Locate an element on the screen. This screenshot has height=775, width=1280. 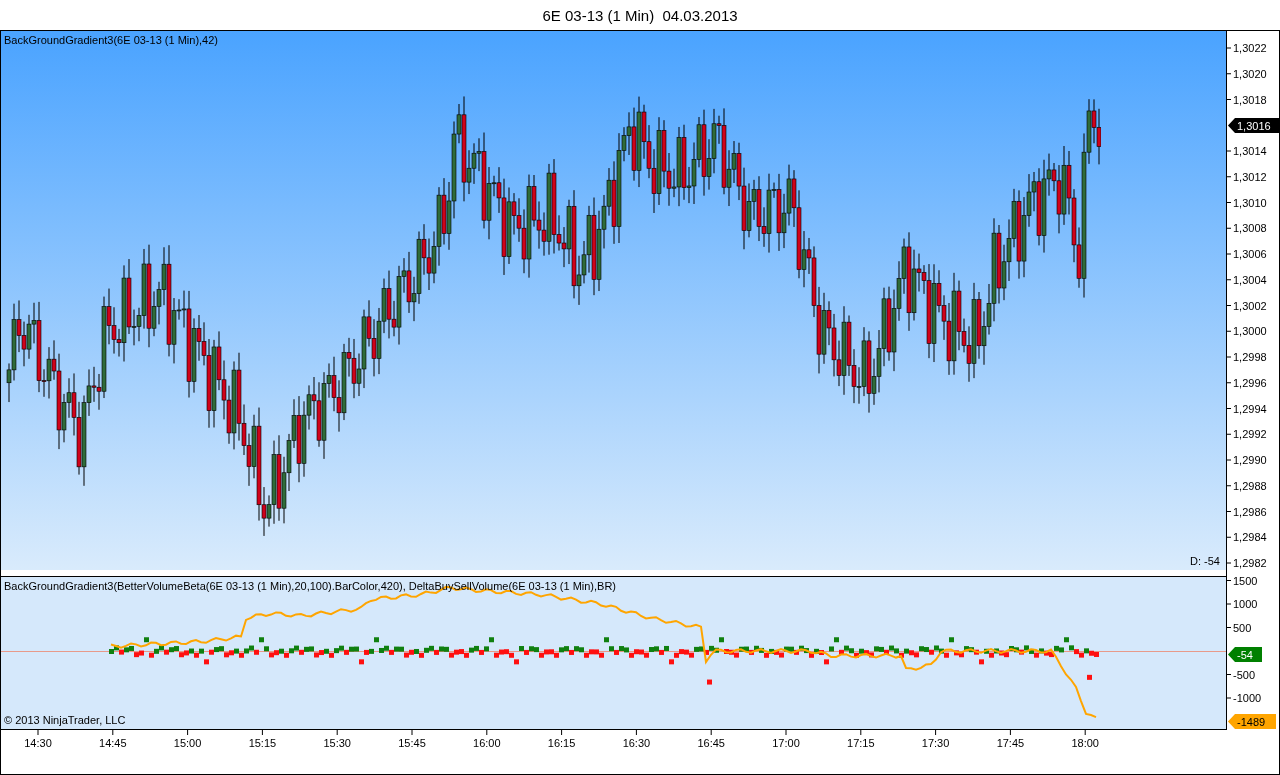
last-price-tag: 1,3016 is located at coordinates (1254, 126).